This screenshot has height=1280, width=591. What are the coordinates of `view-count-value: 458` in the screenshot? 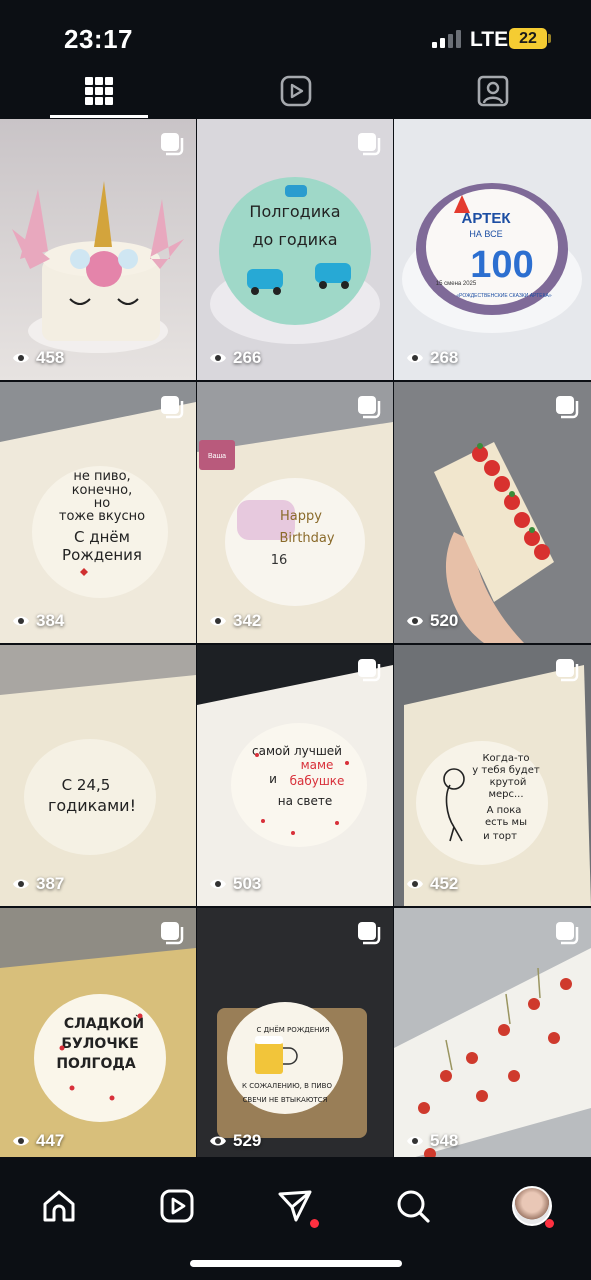 It's located at (50, 357).